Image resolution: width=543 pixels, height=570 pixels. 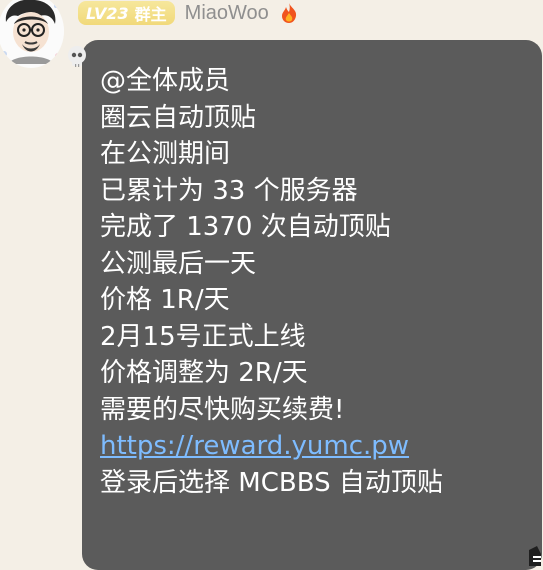 What do you see at coordinates (203, 336) in the screenshot?
I see `message-line: 2月15号正式上线` at bounding box center [203, 336].